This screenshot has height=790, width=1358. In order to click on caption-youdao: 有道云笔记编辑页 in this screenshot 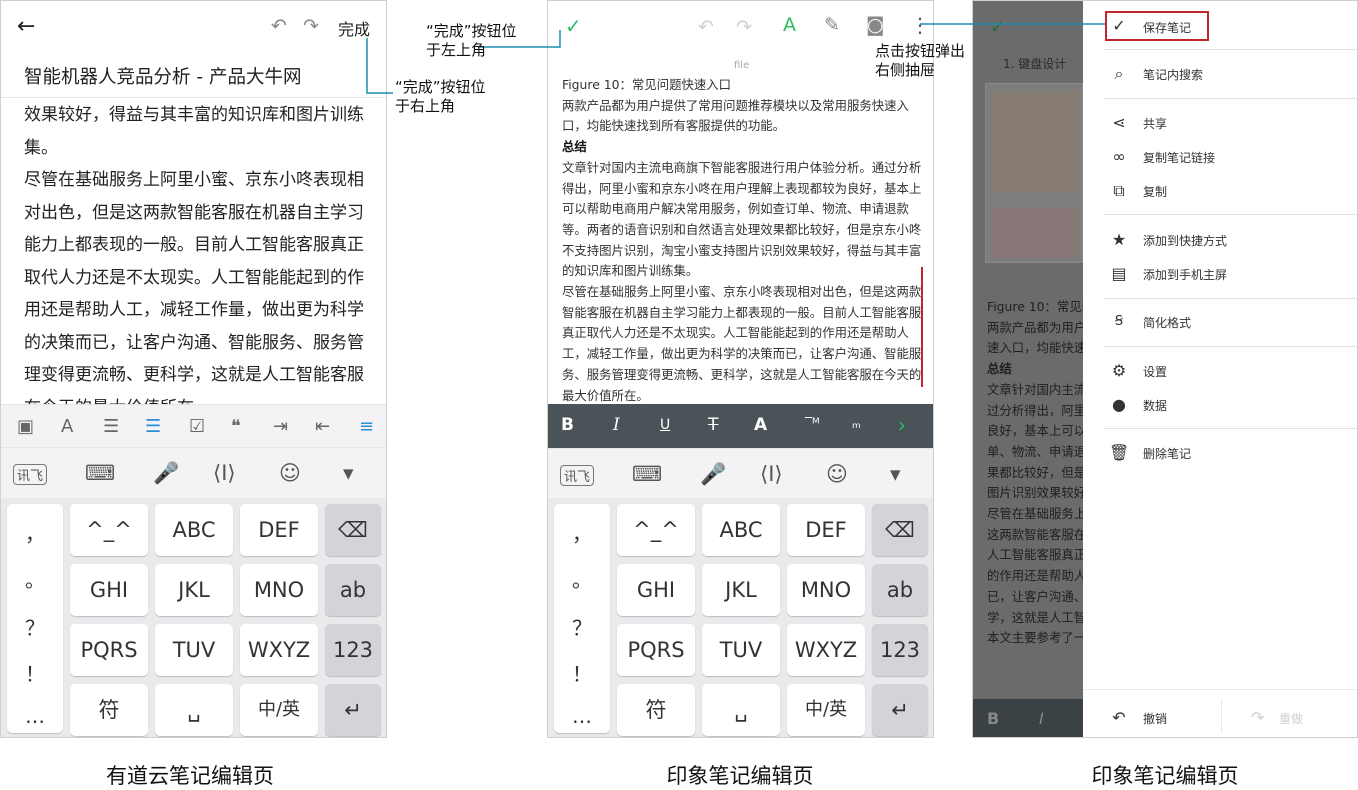, I will do `click(190, 776)`.